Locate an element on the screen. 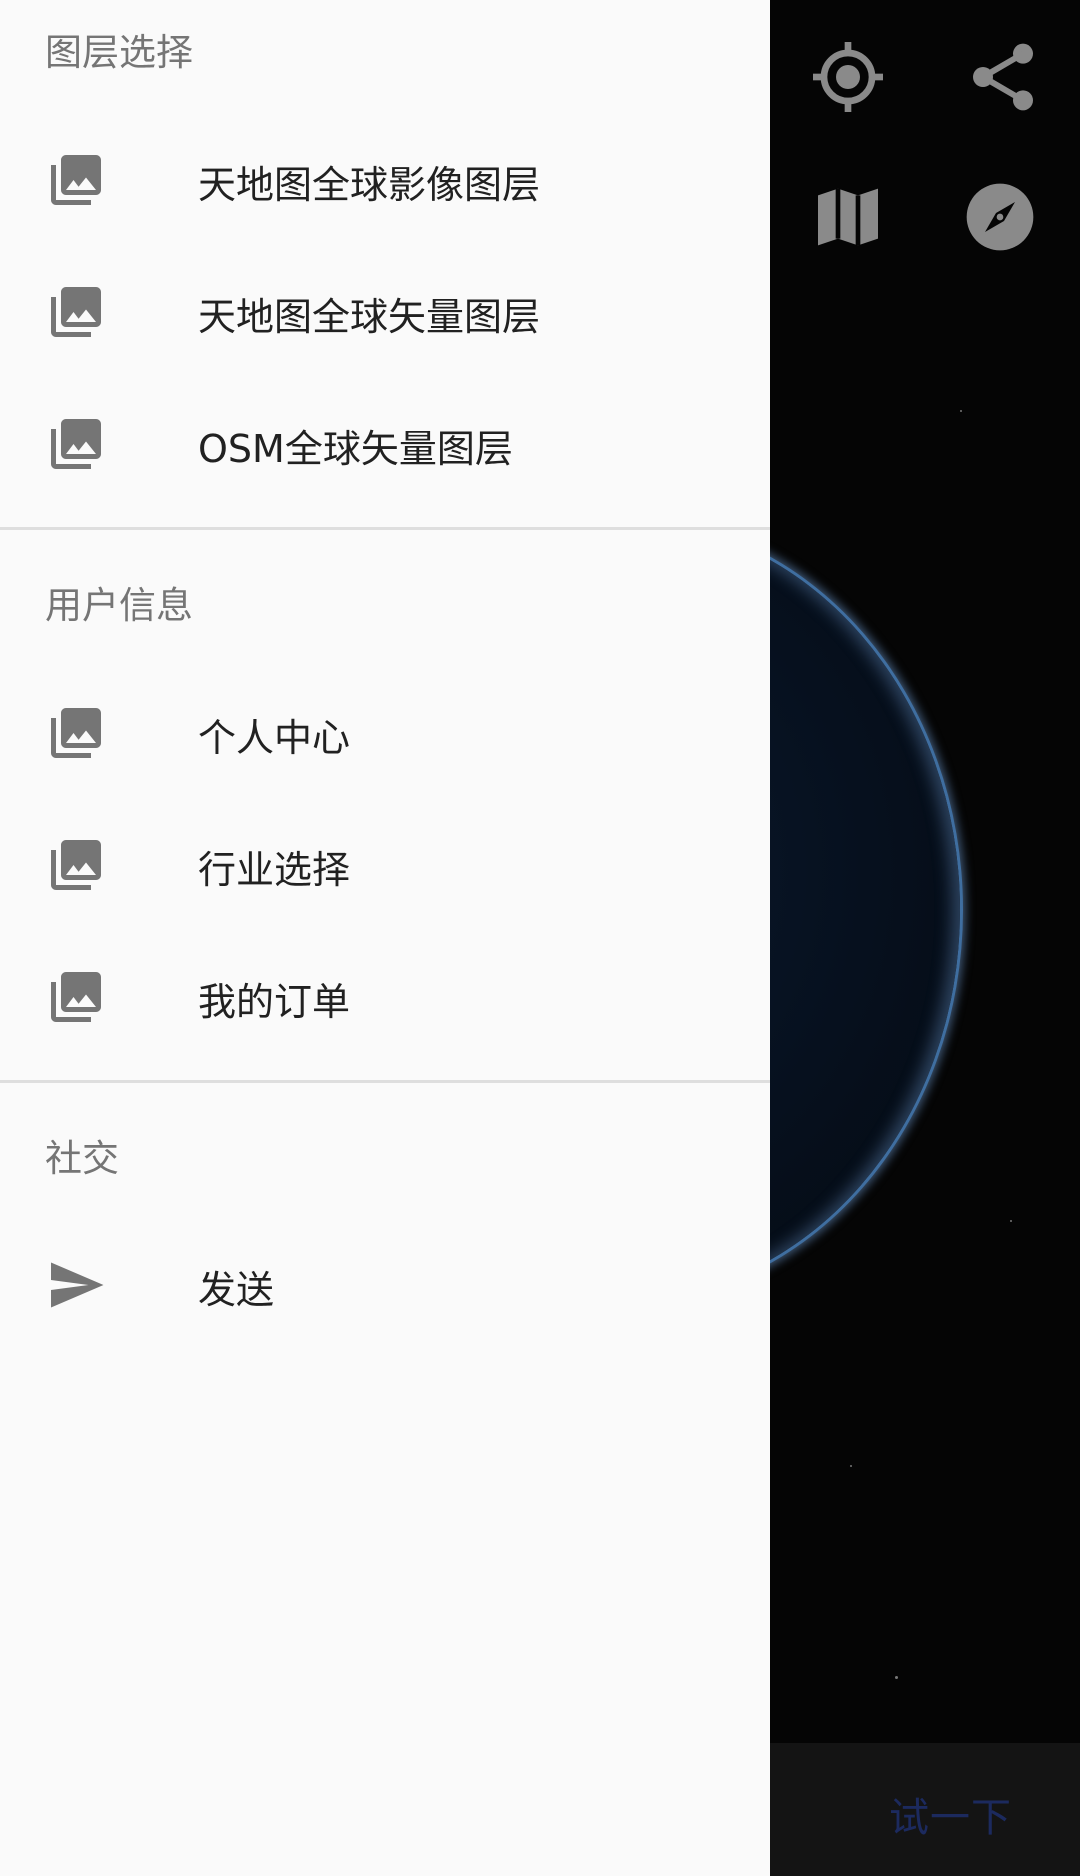  bottom-action-bar: 试一下 is located at coordinates (925, 1809).